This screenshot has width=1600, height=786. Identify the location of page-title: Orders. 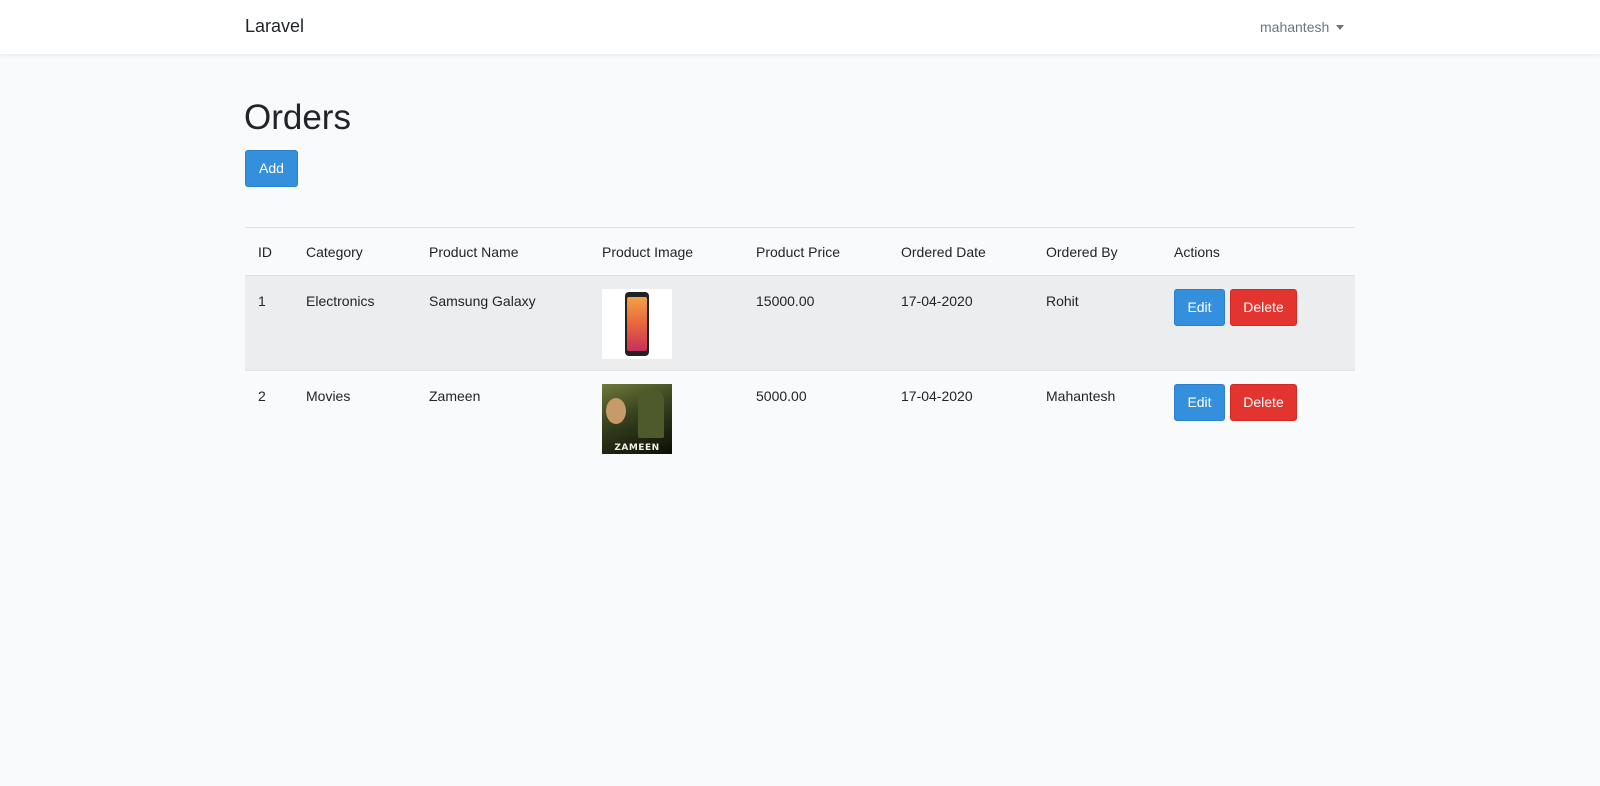
(297, 117).